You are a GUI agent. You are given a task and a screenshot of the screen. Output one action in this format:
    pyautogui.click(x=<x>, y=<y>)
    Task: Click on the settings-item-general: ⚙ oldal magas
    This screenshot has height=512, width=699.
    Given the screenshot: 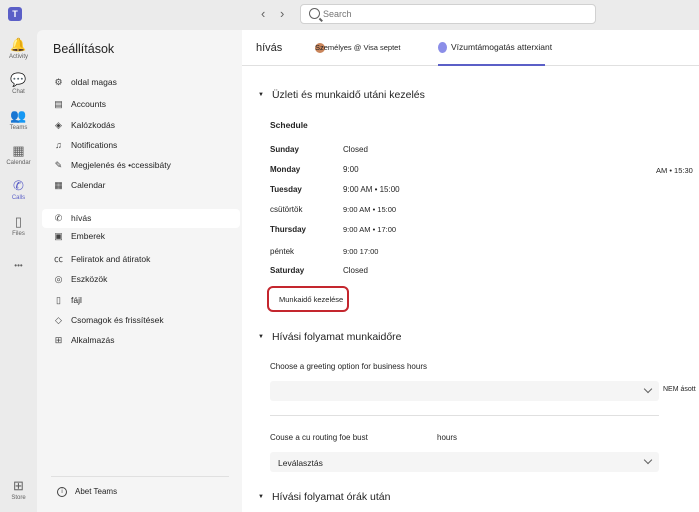 What is the action you would take?
    pyautogui.click(x=141, y=82)
    